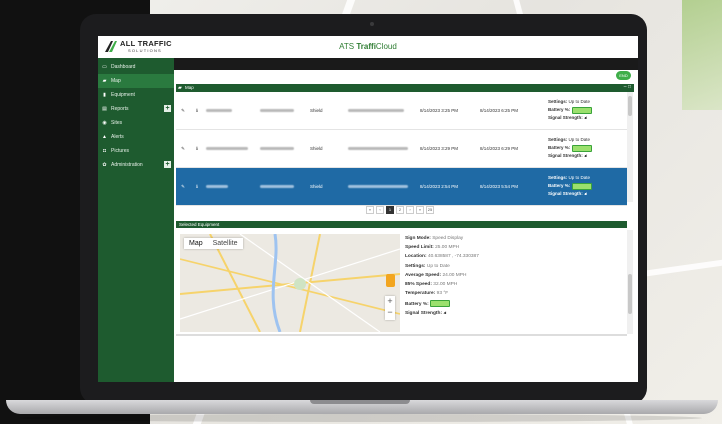  I want to click on map-type-tabs: Map Satellite, so click(213, 243).